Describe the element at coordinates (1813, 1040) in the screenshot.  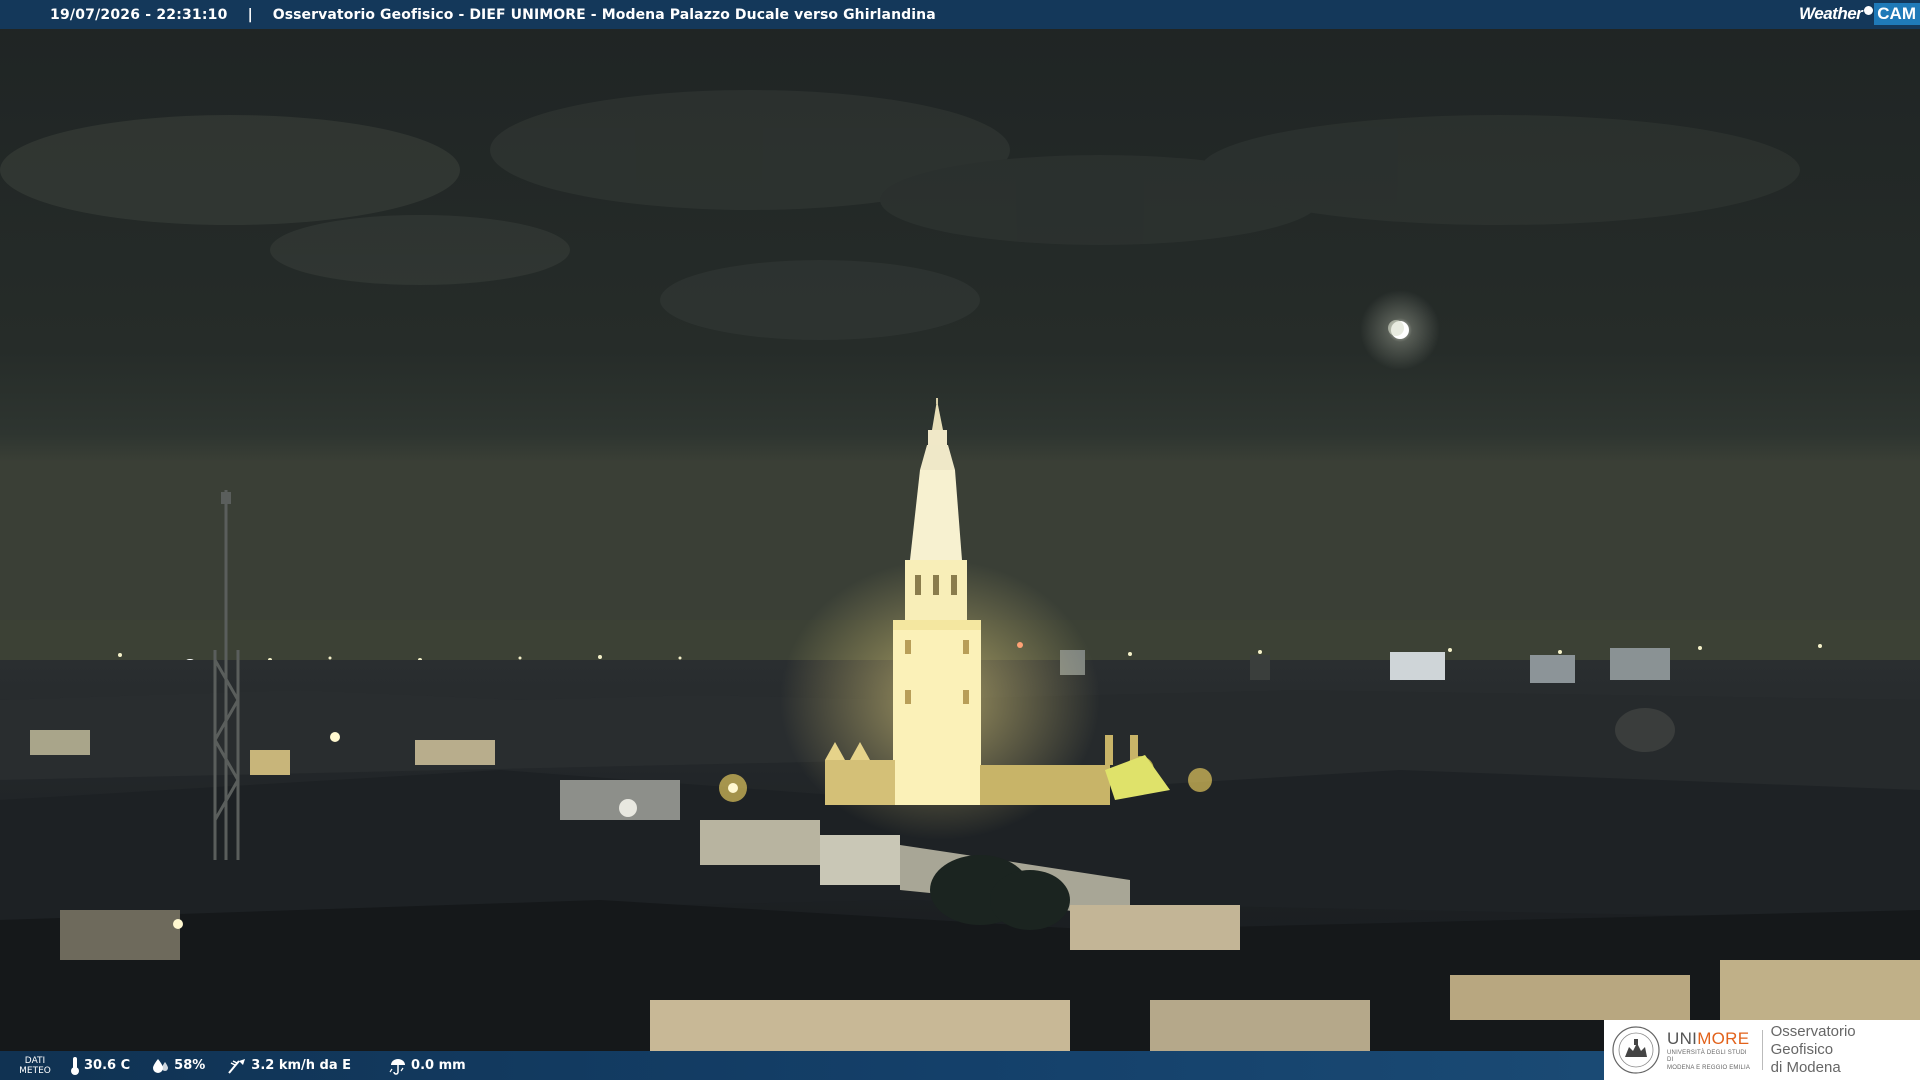
I see `observatory-line1: Osservatorio Geofisico` at that location.